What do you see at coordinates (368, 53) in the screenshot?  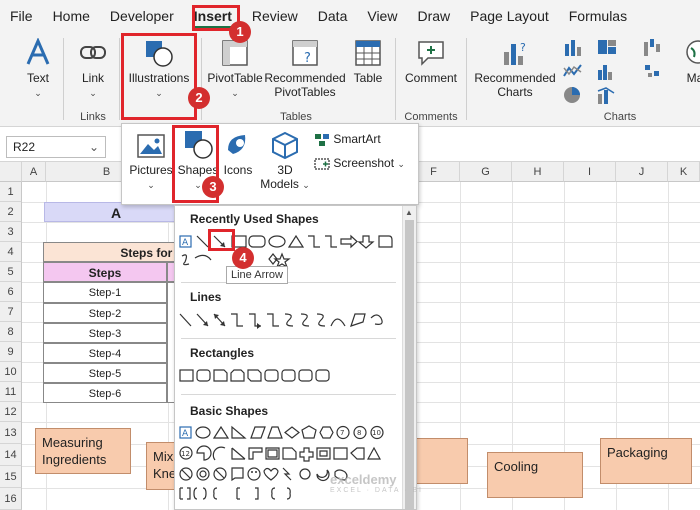 I see `table-icon` at bounding box center [368, 53].